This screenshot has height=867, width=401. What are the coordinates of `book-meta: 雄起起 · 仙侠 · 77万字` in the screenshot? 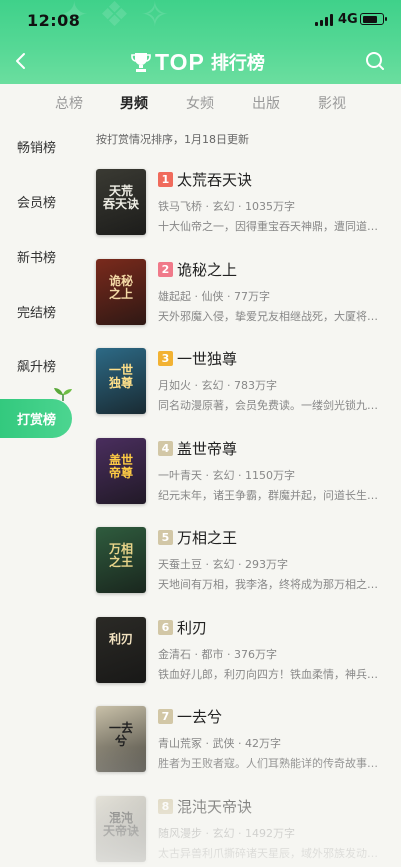 It's located at (214, 296).